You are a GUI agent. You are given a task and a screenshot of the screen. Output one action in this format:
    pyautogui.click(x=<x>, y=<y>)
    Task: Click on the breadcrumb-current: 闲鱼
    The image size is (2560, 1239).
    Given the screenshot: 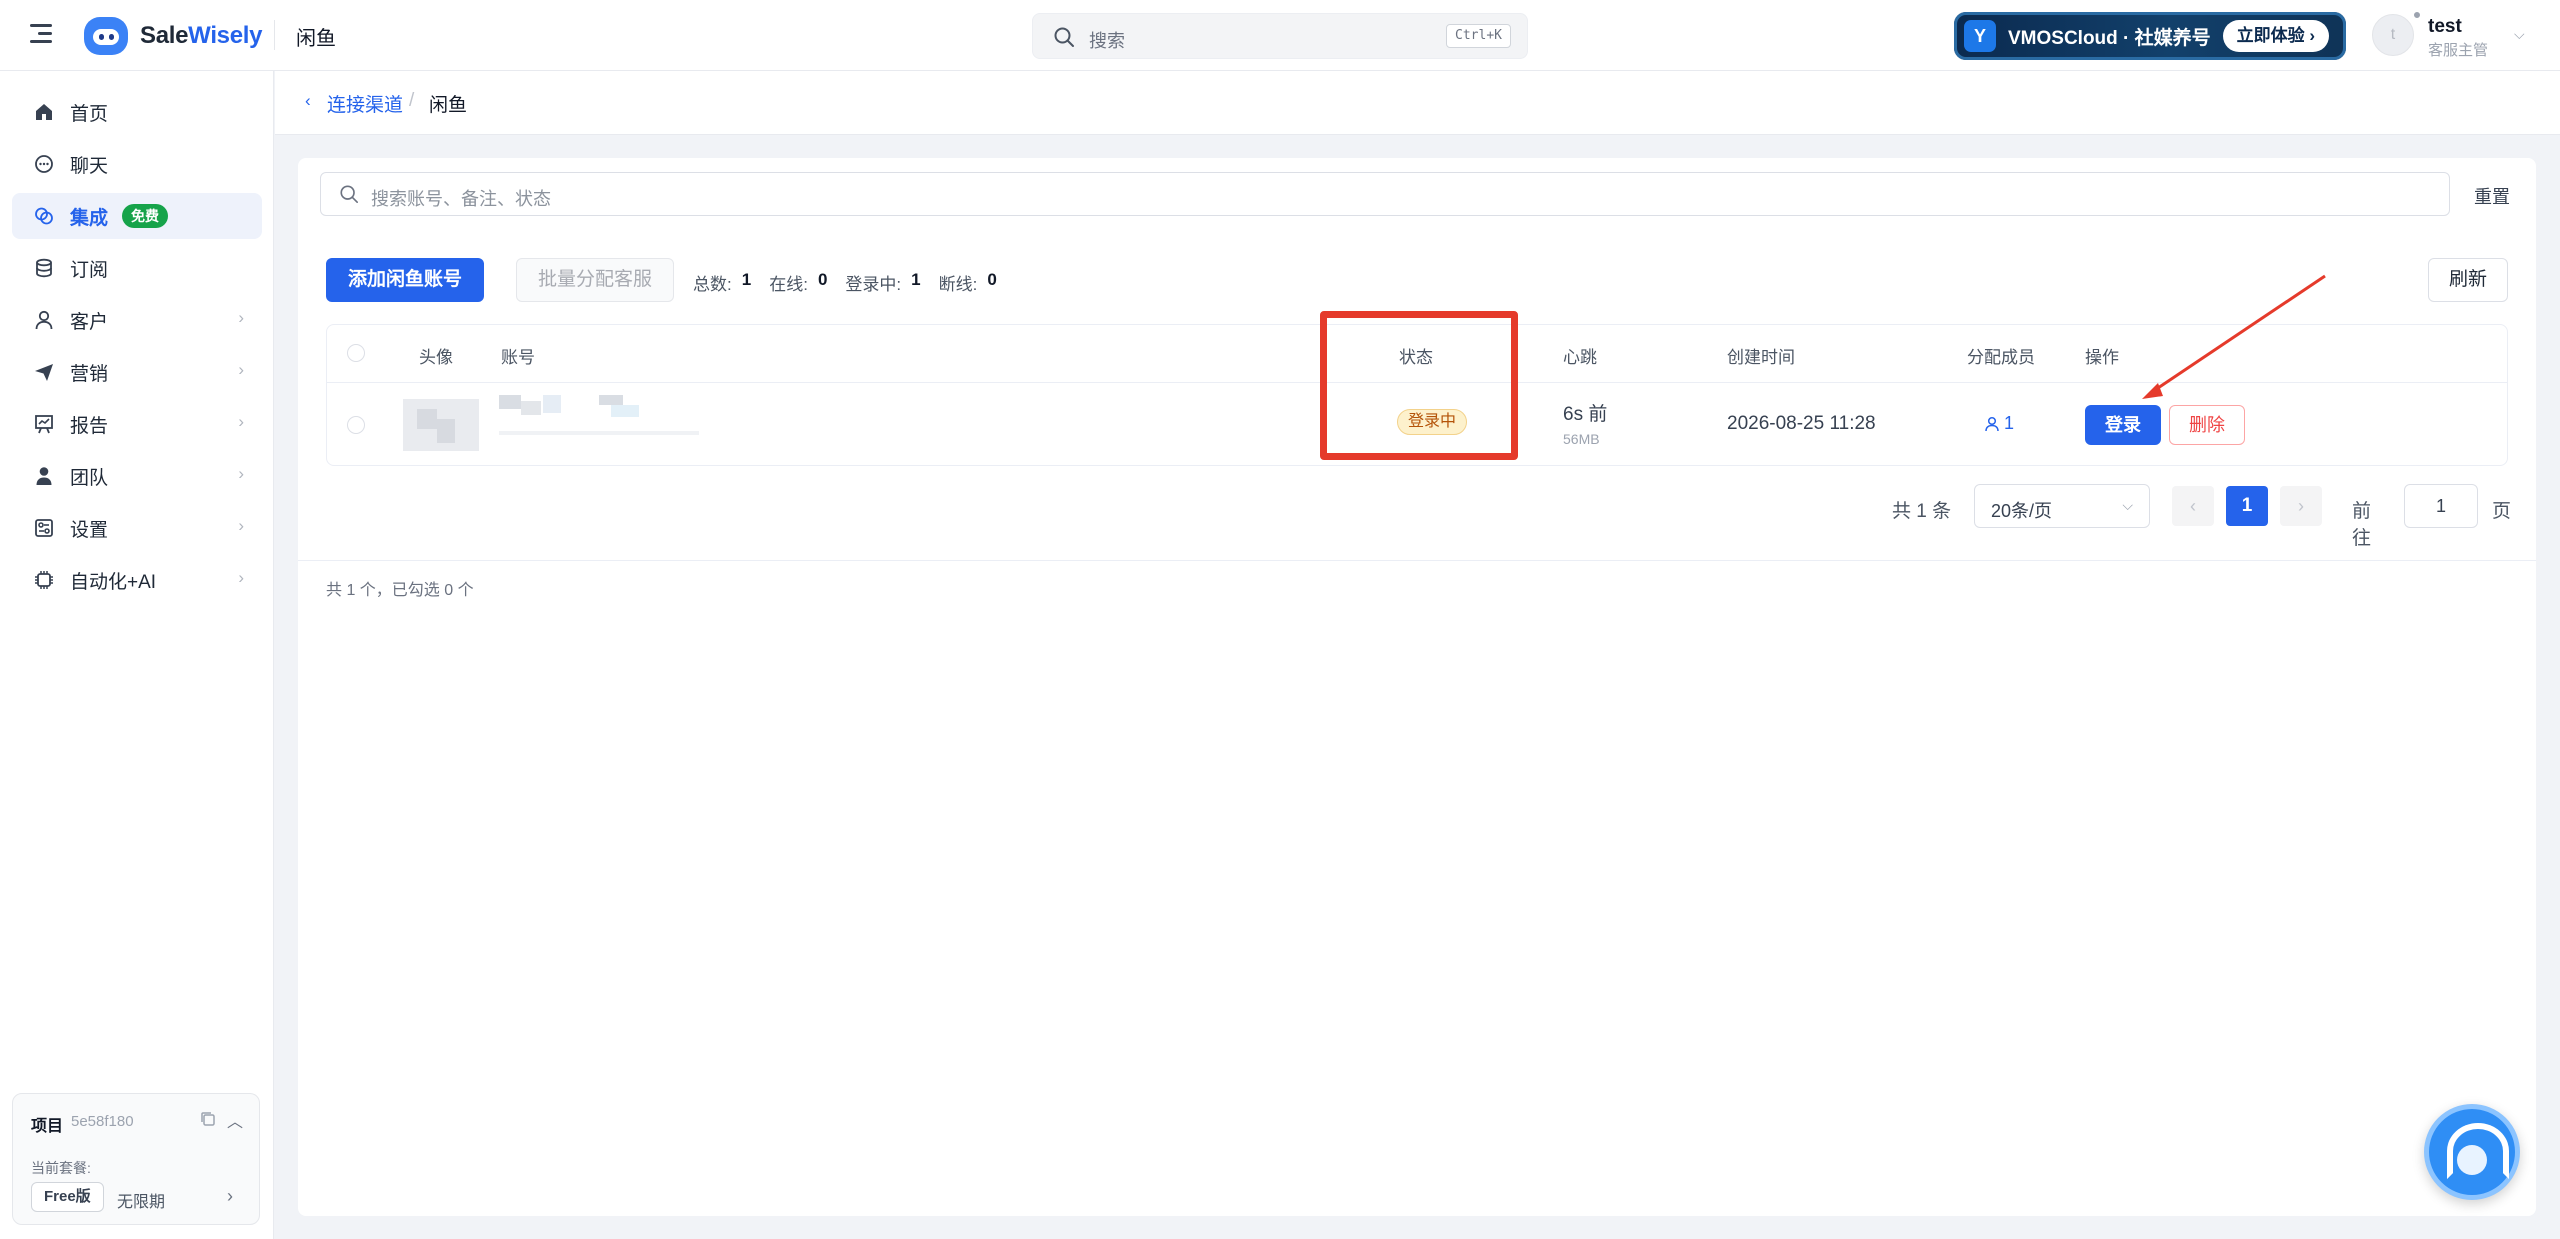 What is the action you would take?
    pyautogui.click(x=448, y=105)
    